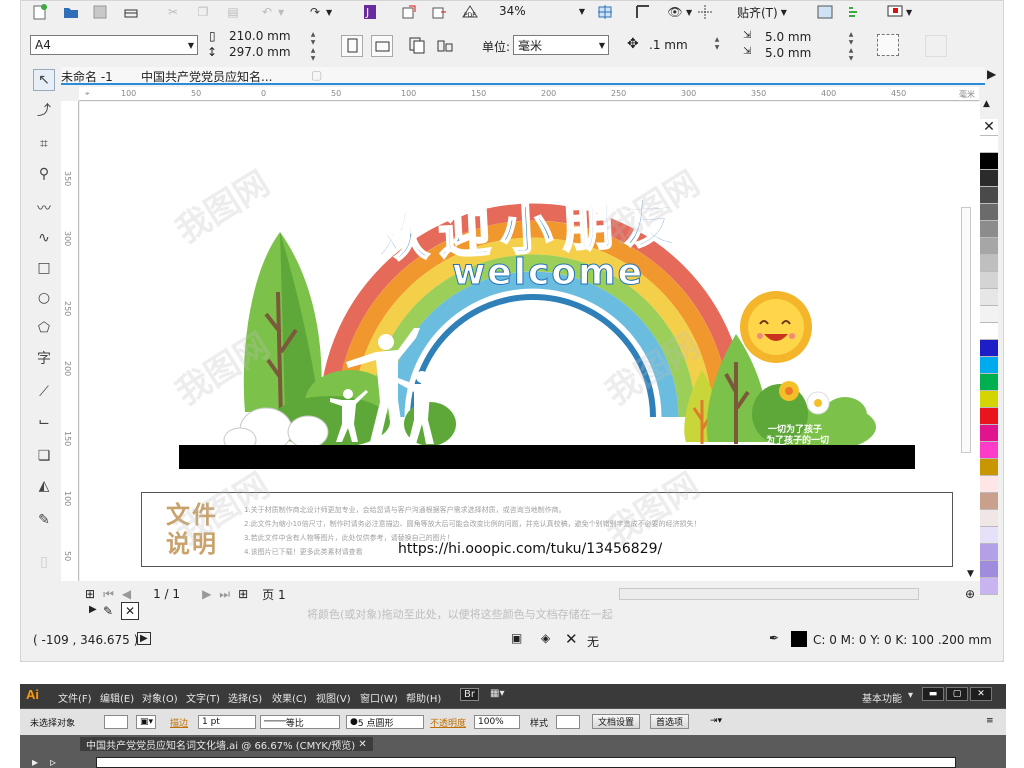 This screenshot has width=1024, height=768. I want to click on eyedropper-tool-icon: ✎, so click(44, 520).